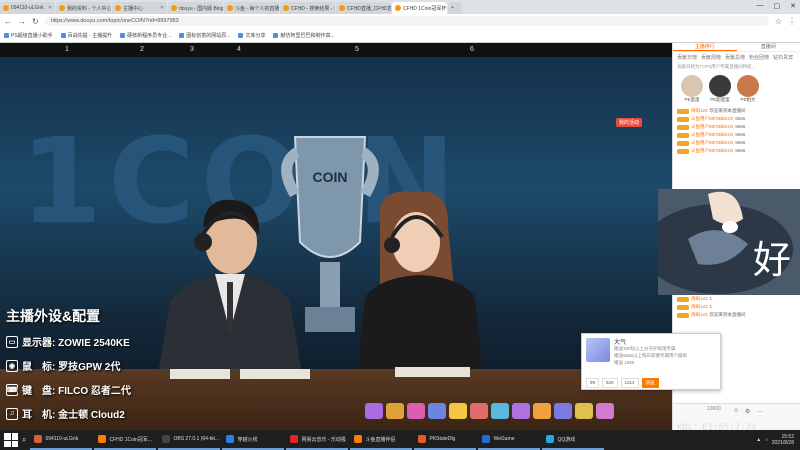  I want to click on emoji-icon: ☺, so click(736, 411).